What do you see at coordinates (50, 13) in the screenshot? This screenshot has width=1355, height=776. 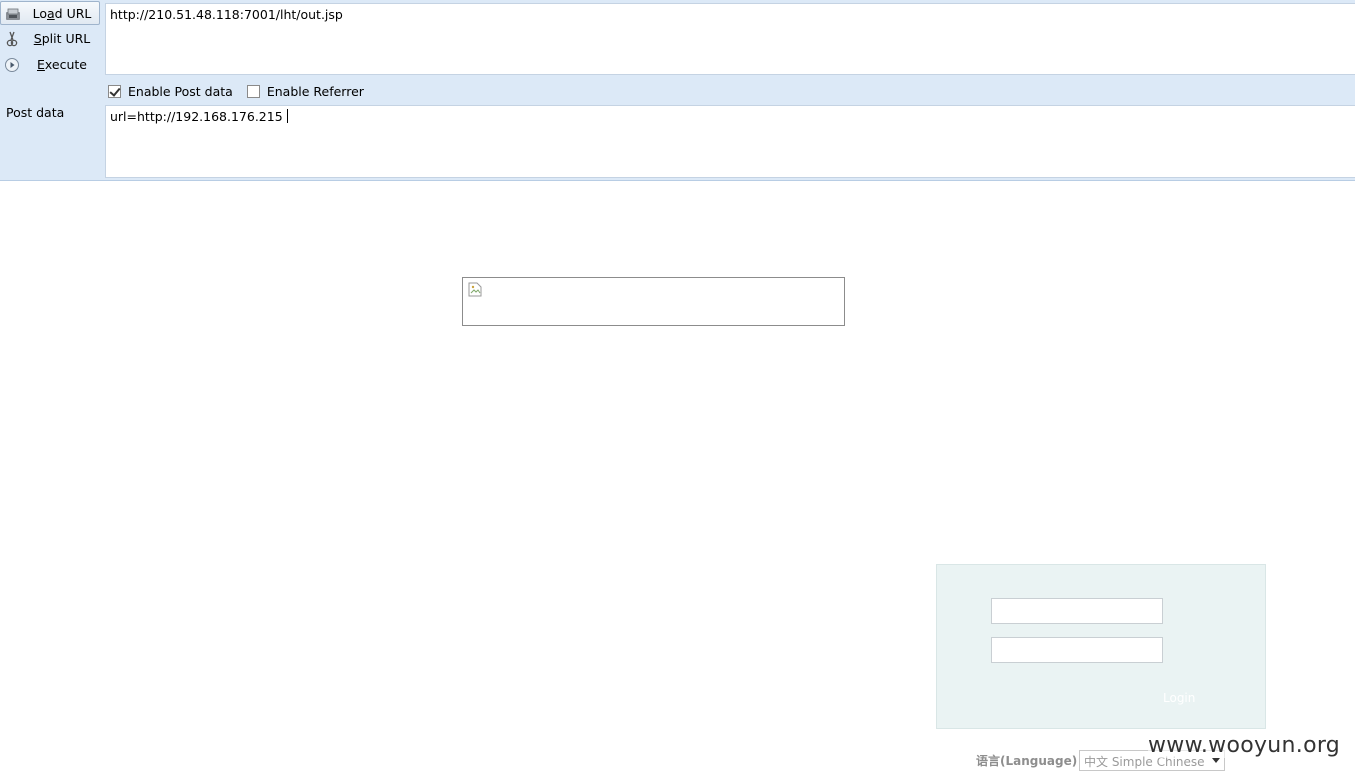 I see `load-url-button: Load URL` at bounding box center [50, 13].